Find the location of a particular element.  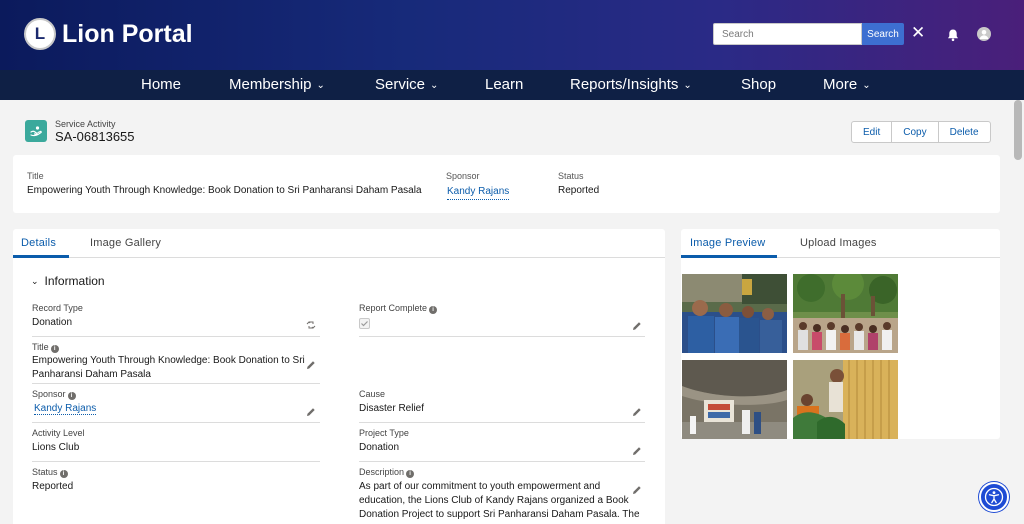

search-input is located at coordinates (787, 34).